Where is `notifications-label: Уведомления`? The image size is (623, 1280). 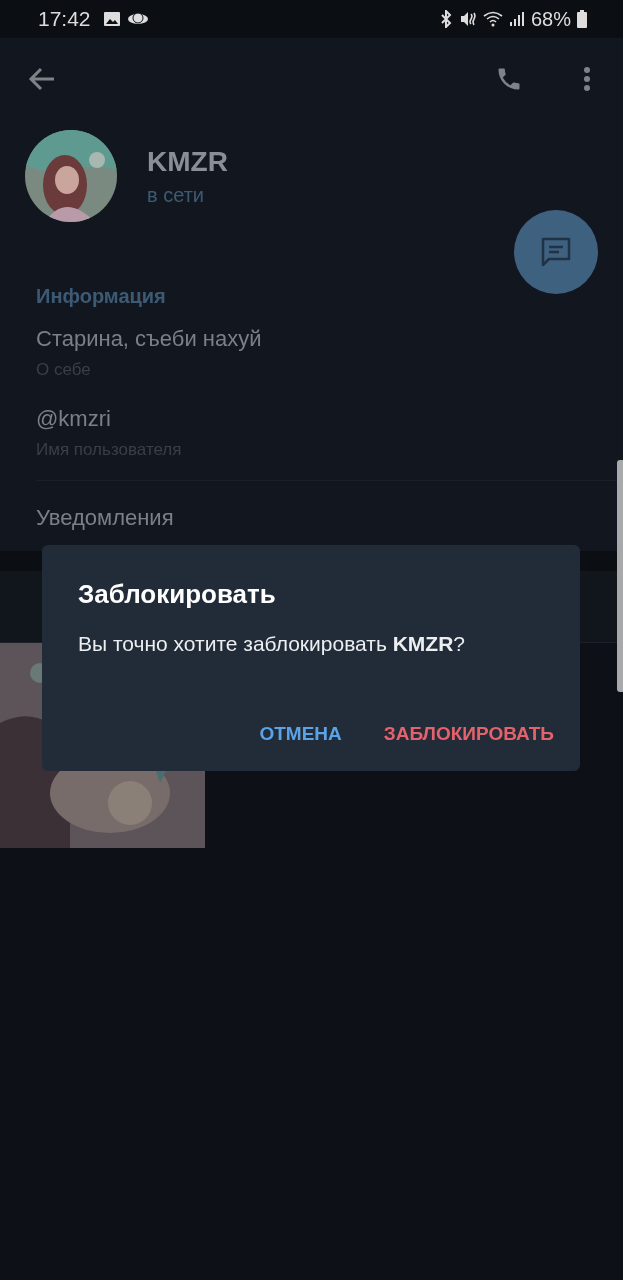 notifications-label: Уведомления is located at coordinates (105, 517).